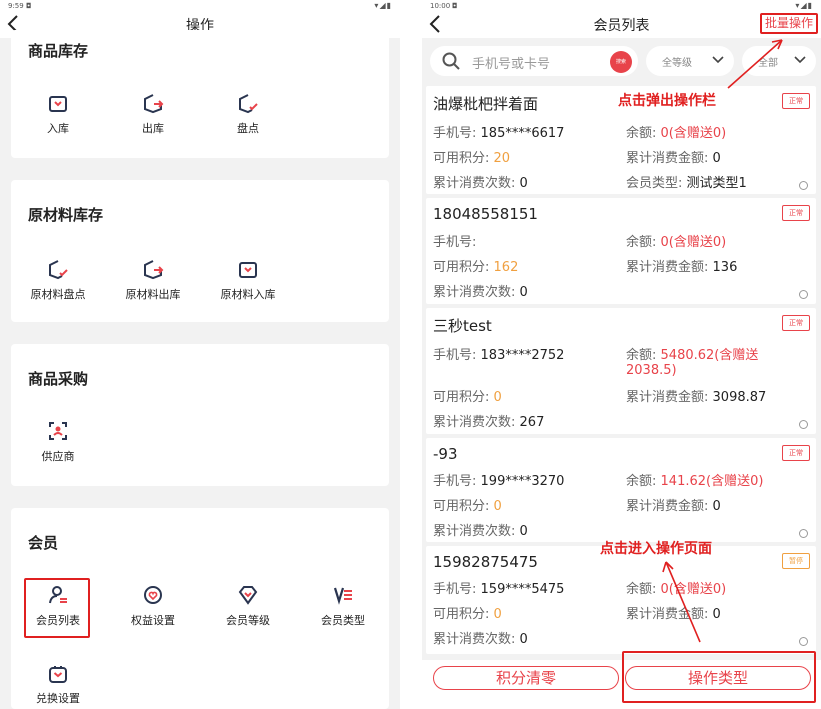  What do you see at coordinates (200, 608) in the screenshot?
I see `member-card: 会员 会员列表 权益设置 会员等级 会员类型 兑换设置` at bounding box center [200, 608].